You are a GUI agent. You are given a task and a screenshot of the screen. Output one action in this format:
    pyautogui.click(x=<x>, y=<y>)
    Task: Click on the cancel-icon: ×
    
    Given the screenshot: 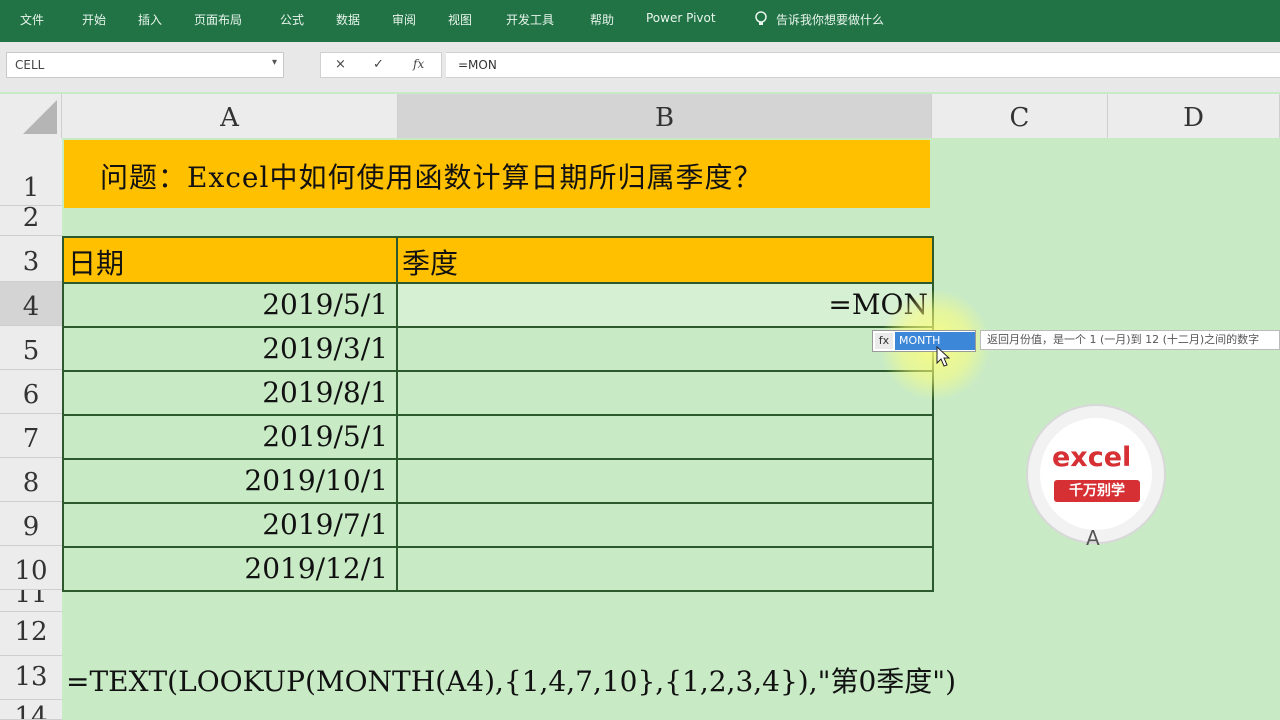 What is the action you would take?
    pyautogui.click(x=340, y=64)
    